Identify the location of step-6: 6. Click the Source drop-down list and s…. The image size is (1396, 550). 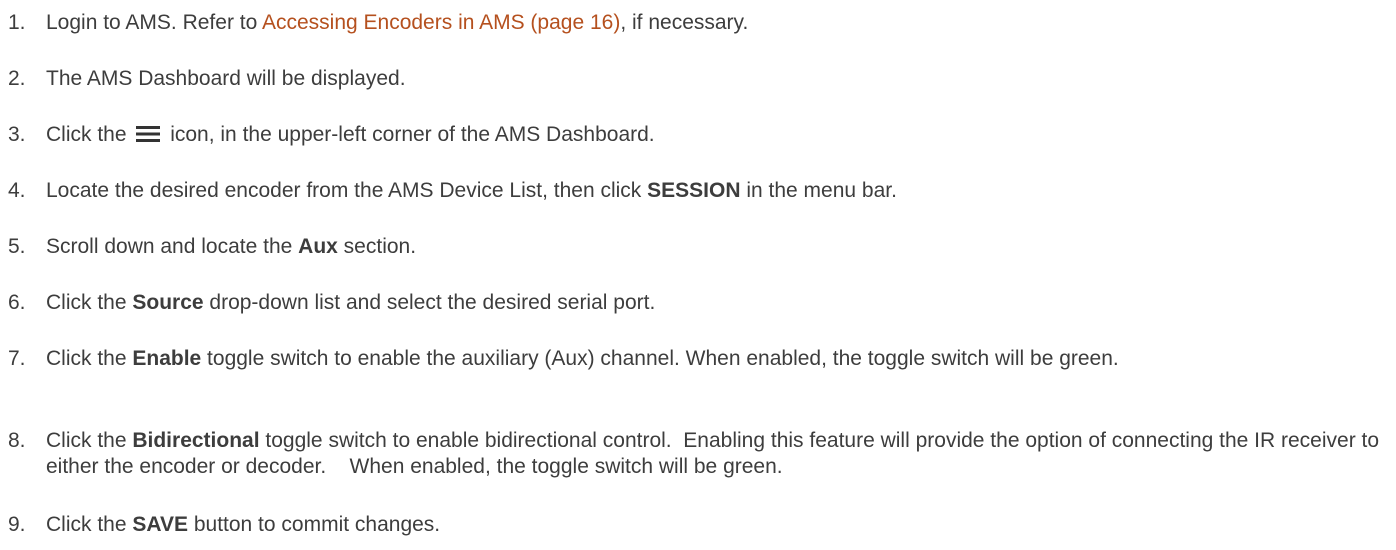
(690, 303).